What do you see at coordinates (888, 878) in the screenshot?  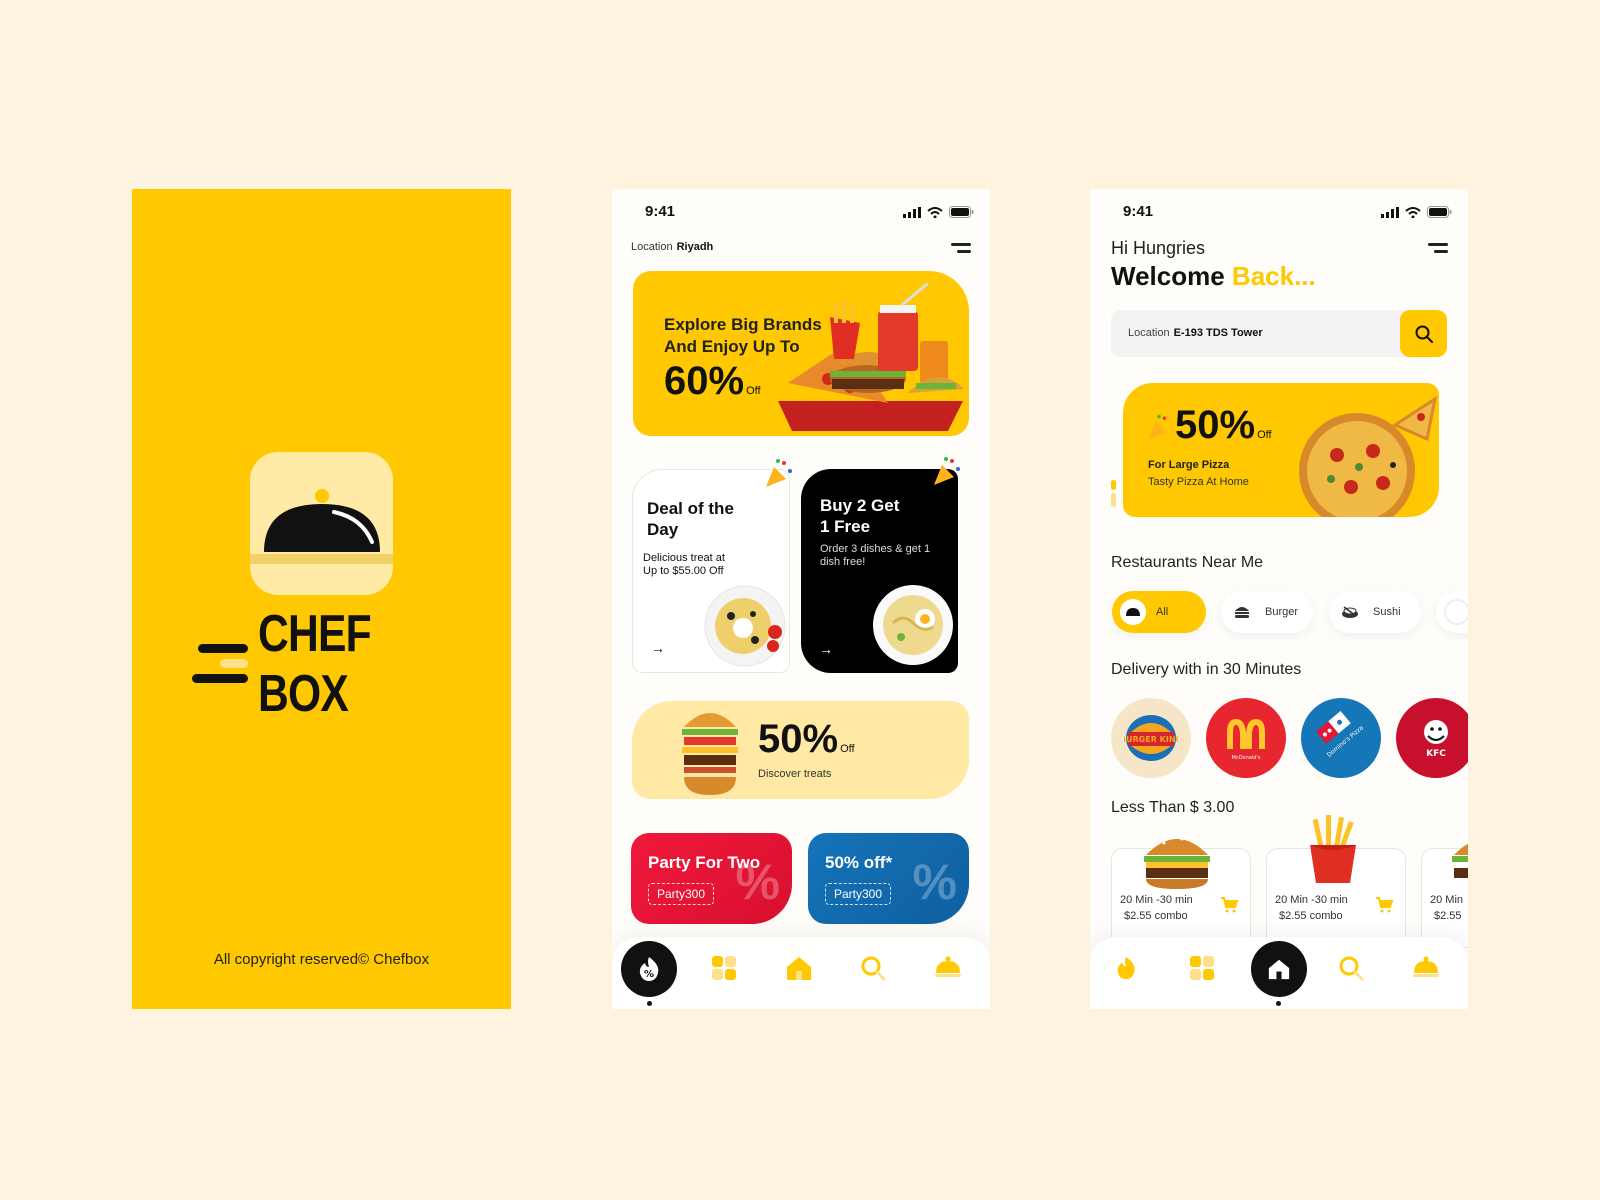 I see `fifty-off-card: % 50% off* Party300` at bounding box center [888, 878].